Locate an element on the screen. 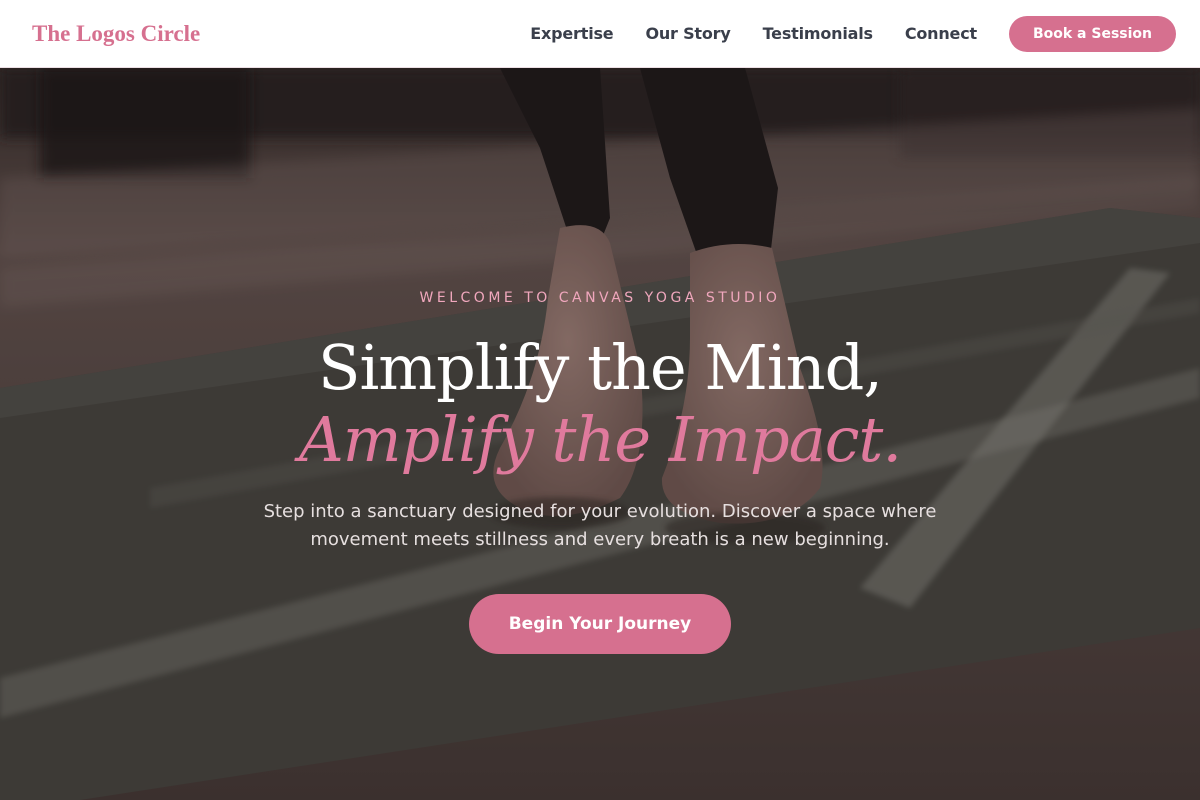  headline-line-1: Simplify the Mind, is located at coordinates (600, 367).